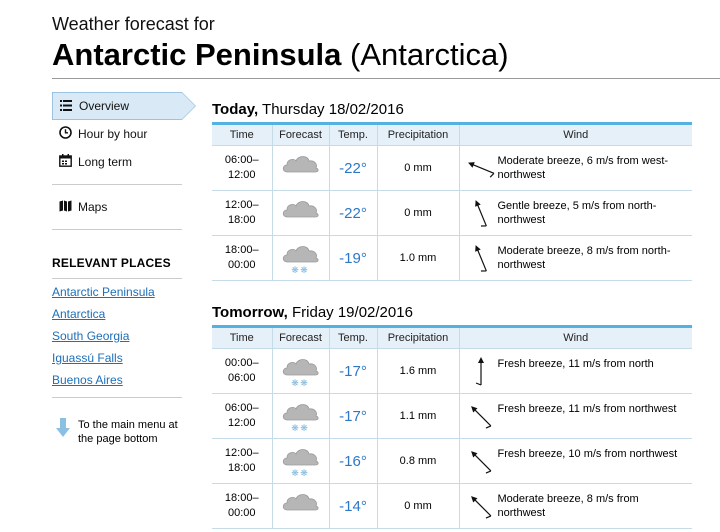 The width and height of the screenshot is (720, 532). I want to click on clock-icon, so click(65, 134).